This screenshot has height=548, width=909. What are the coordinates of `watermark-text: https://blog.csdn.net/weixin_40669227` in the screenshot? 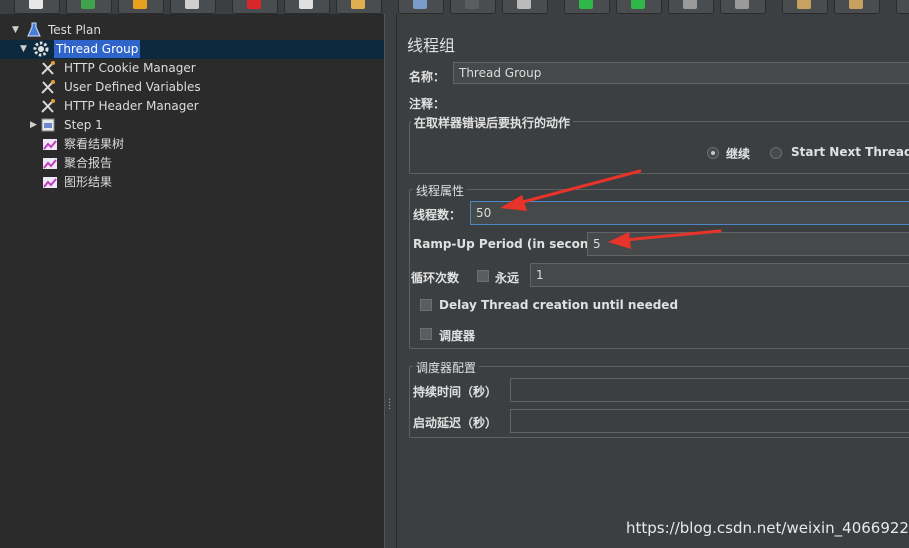 It's located at (767, 528).